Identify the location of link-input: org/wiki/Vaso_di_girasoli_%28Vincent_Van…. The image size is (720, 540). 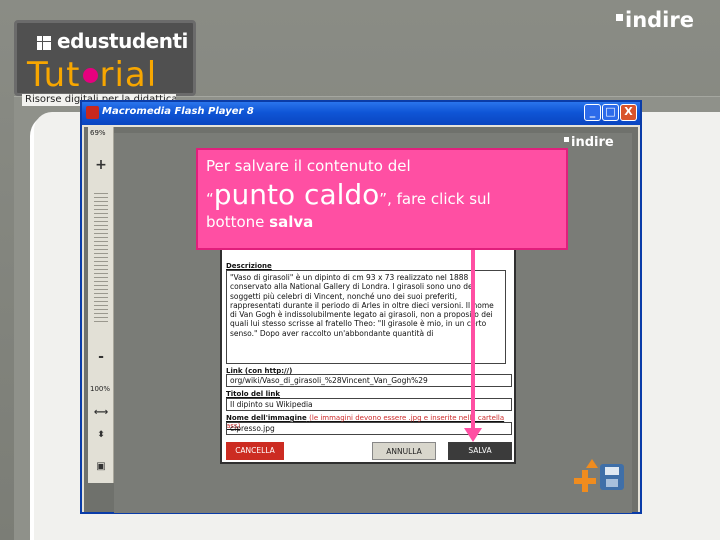
(369, 380).